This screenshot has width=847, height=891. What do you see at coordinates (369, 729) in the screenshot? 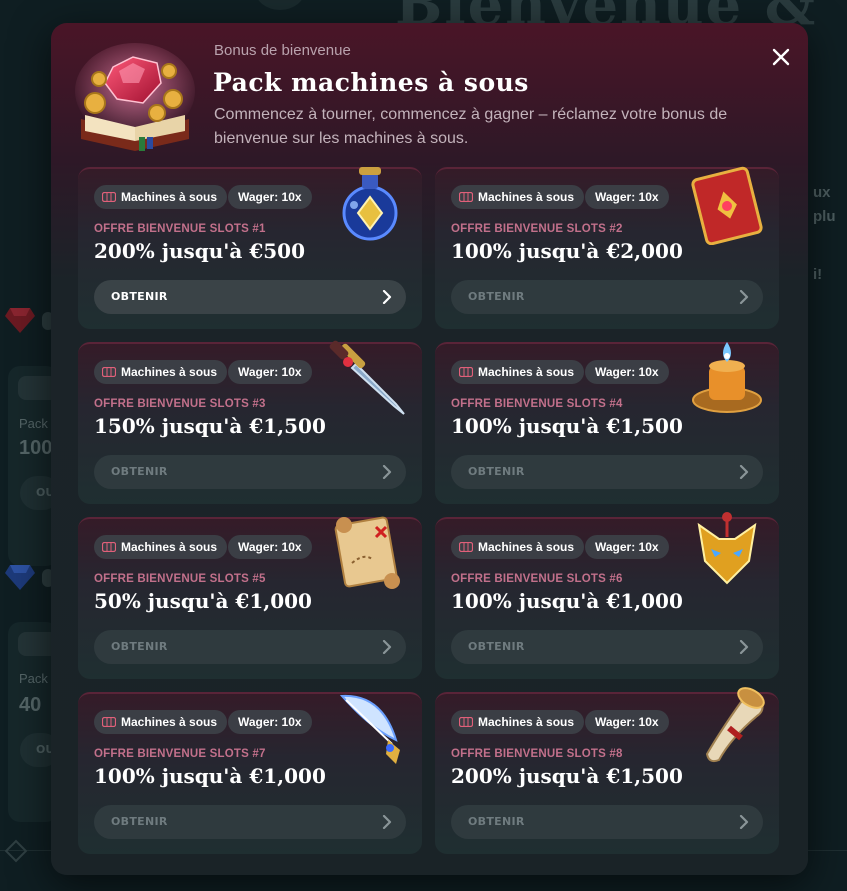
I see `quill-icon` at bounding box center [369, 729].